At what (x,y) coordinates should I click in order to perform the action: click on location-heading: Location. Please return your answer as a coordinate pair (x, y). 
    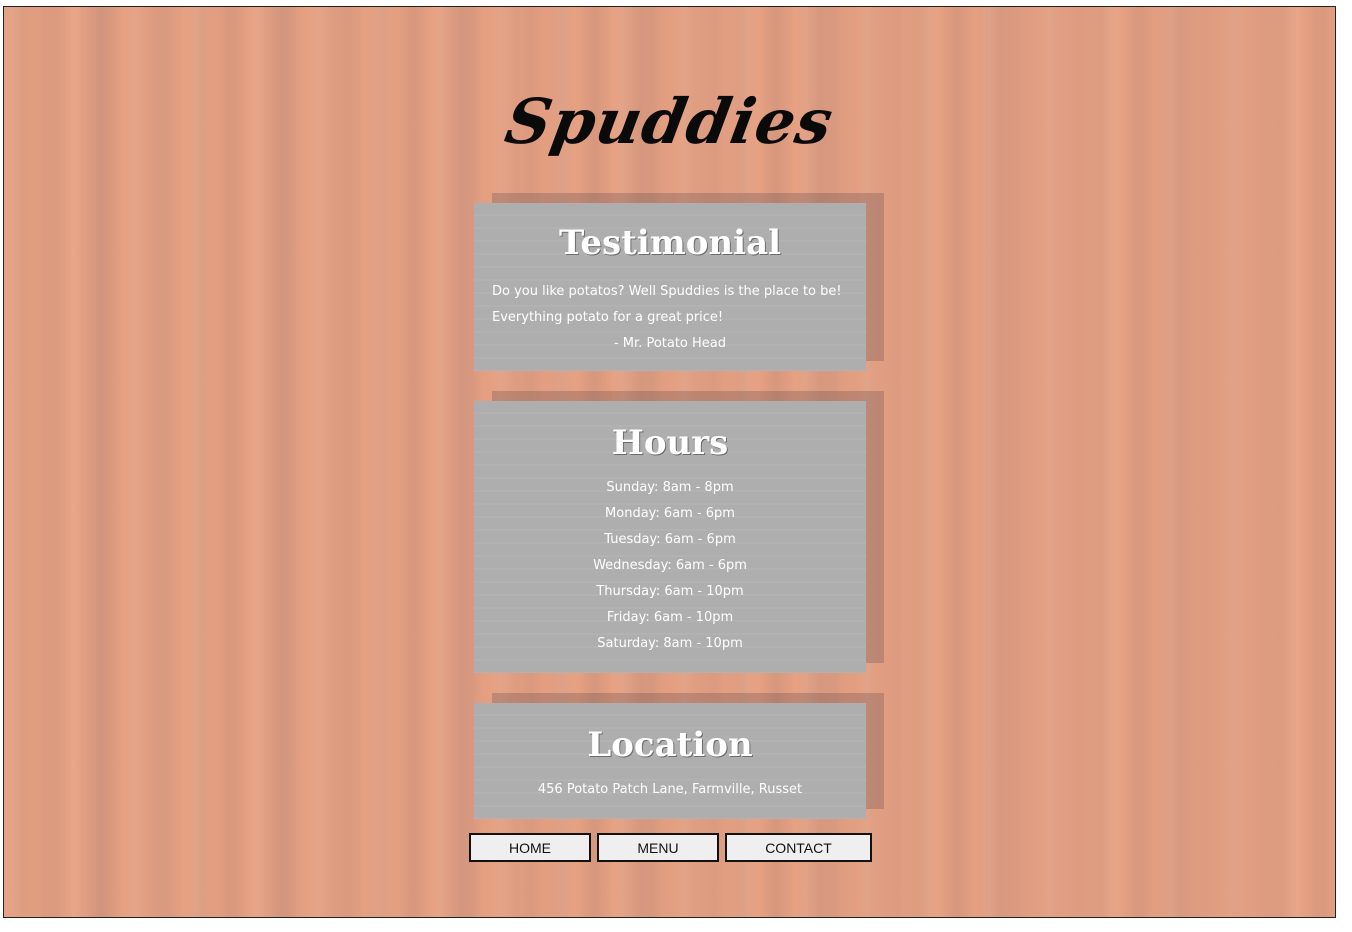
    Looking at the image, I should click on (670, 745).